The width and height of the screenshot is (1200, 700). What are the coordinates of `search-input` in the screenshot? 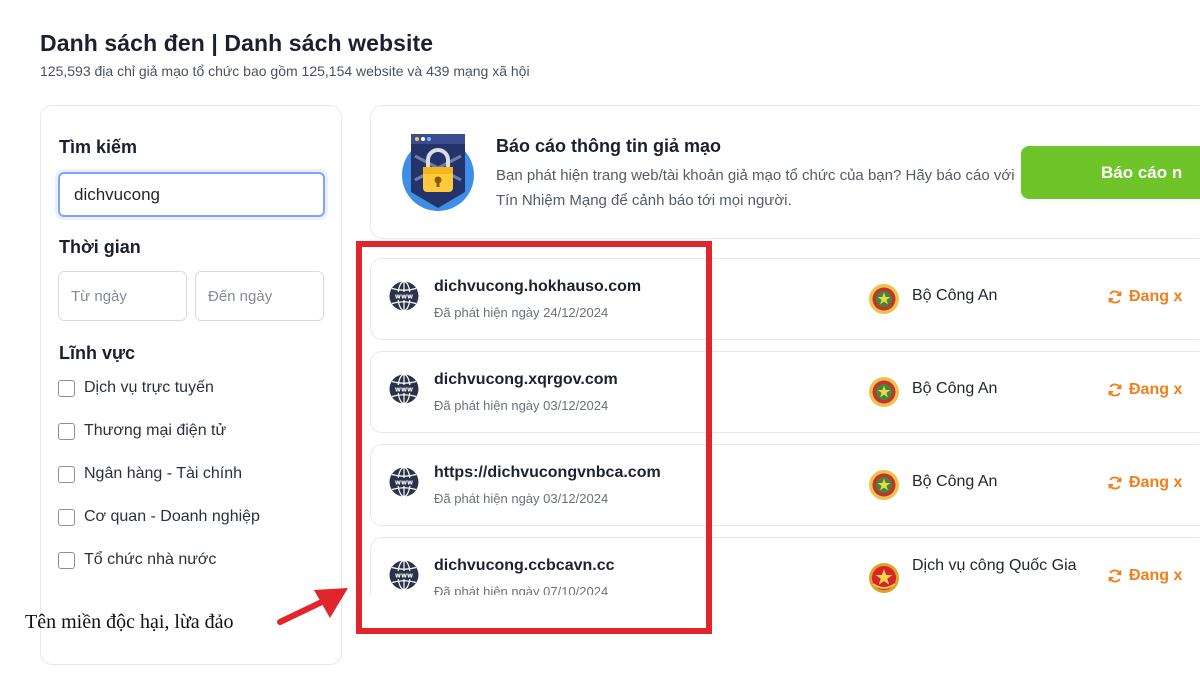 It's located at (191, 194).